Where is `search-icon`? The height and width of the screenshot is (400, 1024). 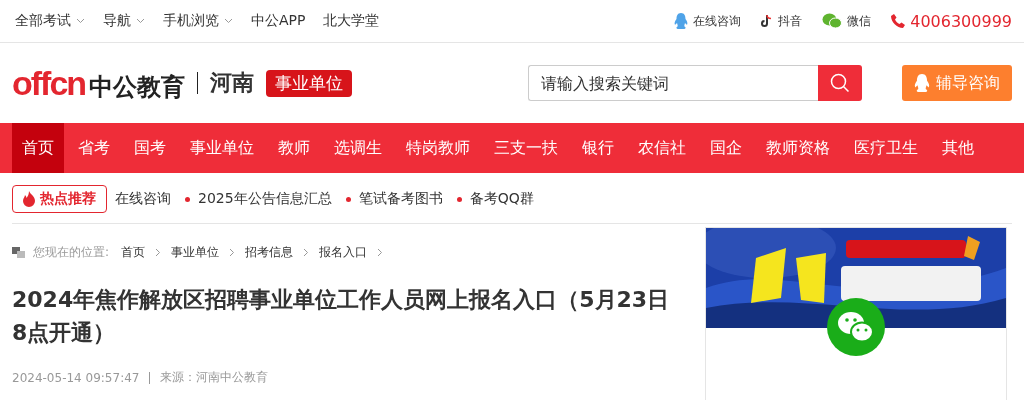
search-icon is located at coordinates (840, 83).